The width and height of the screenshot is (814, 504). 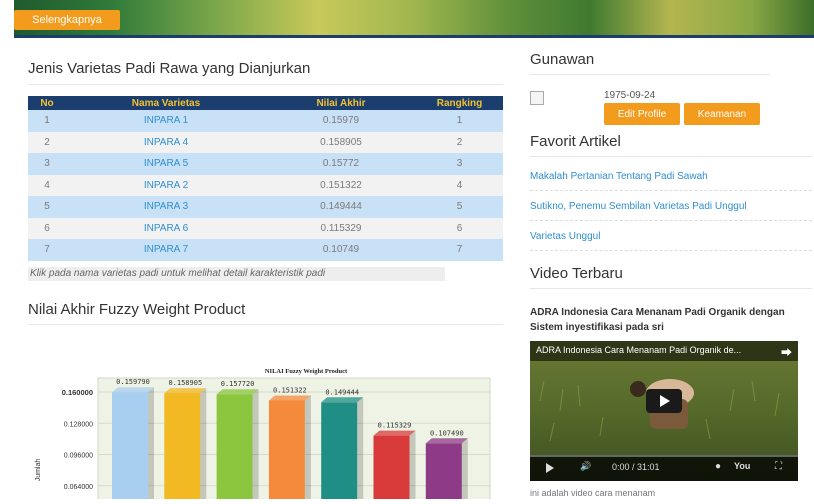 What do you see at coordinates (78, 487) in the screenshot?
I see `y-tick-label: 0.064000` at bounding box center [78, 487].